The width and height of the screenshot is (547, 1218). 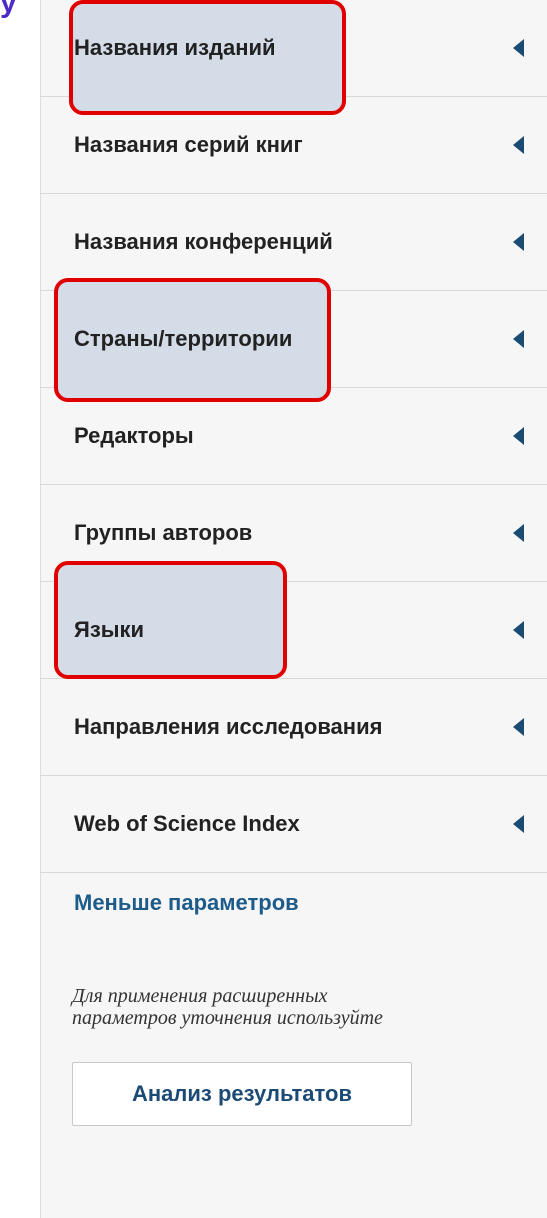 I want to click on filter-item-research-areas: Направления исследования, so click(x=293, y=727).